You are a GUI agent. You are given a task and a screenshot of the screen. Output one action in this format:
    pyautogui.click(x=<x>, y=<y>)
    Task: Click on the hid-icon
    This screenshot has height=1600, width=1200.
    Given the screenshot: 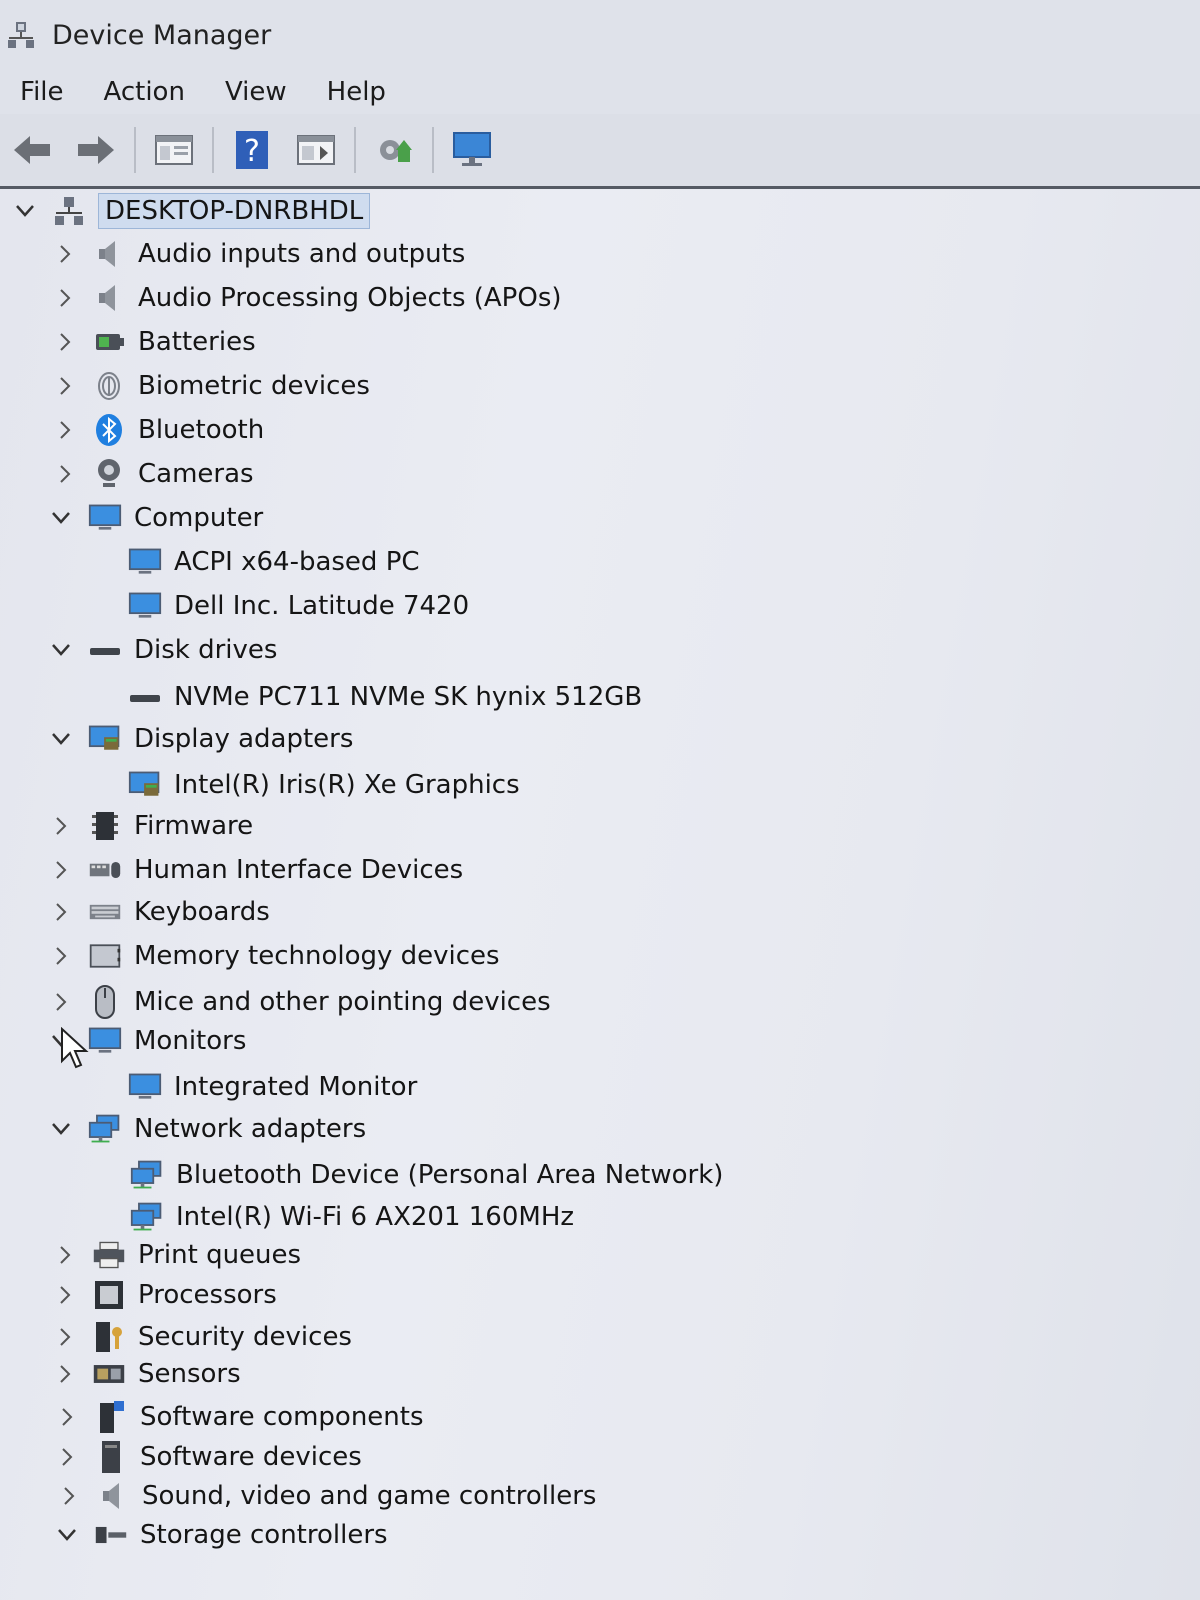 What is the action you would take?
    pyautogui.click(x=105, y=870)
    